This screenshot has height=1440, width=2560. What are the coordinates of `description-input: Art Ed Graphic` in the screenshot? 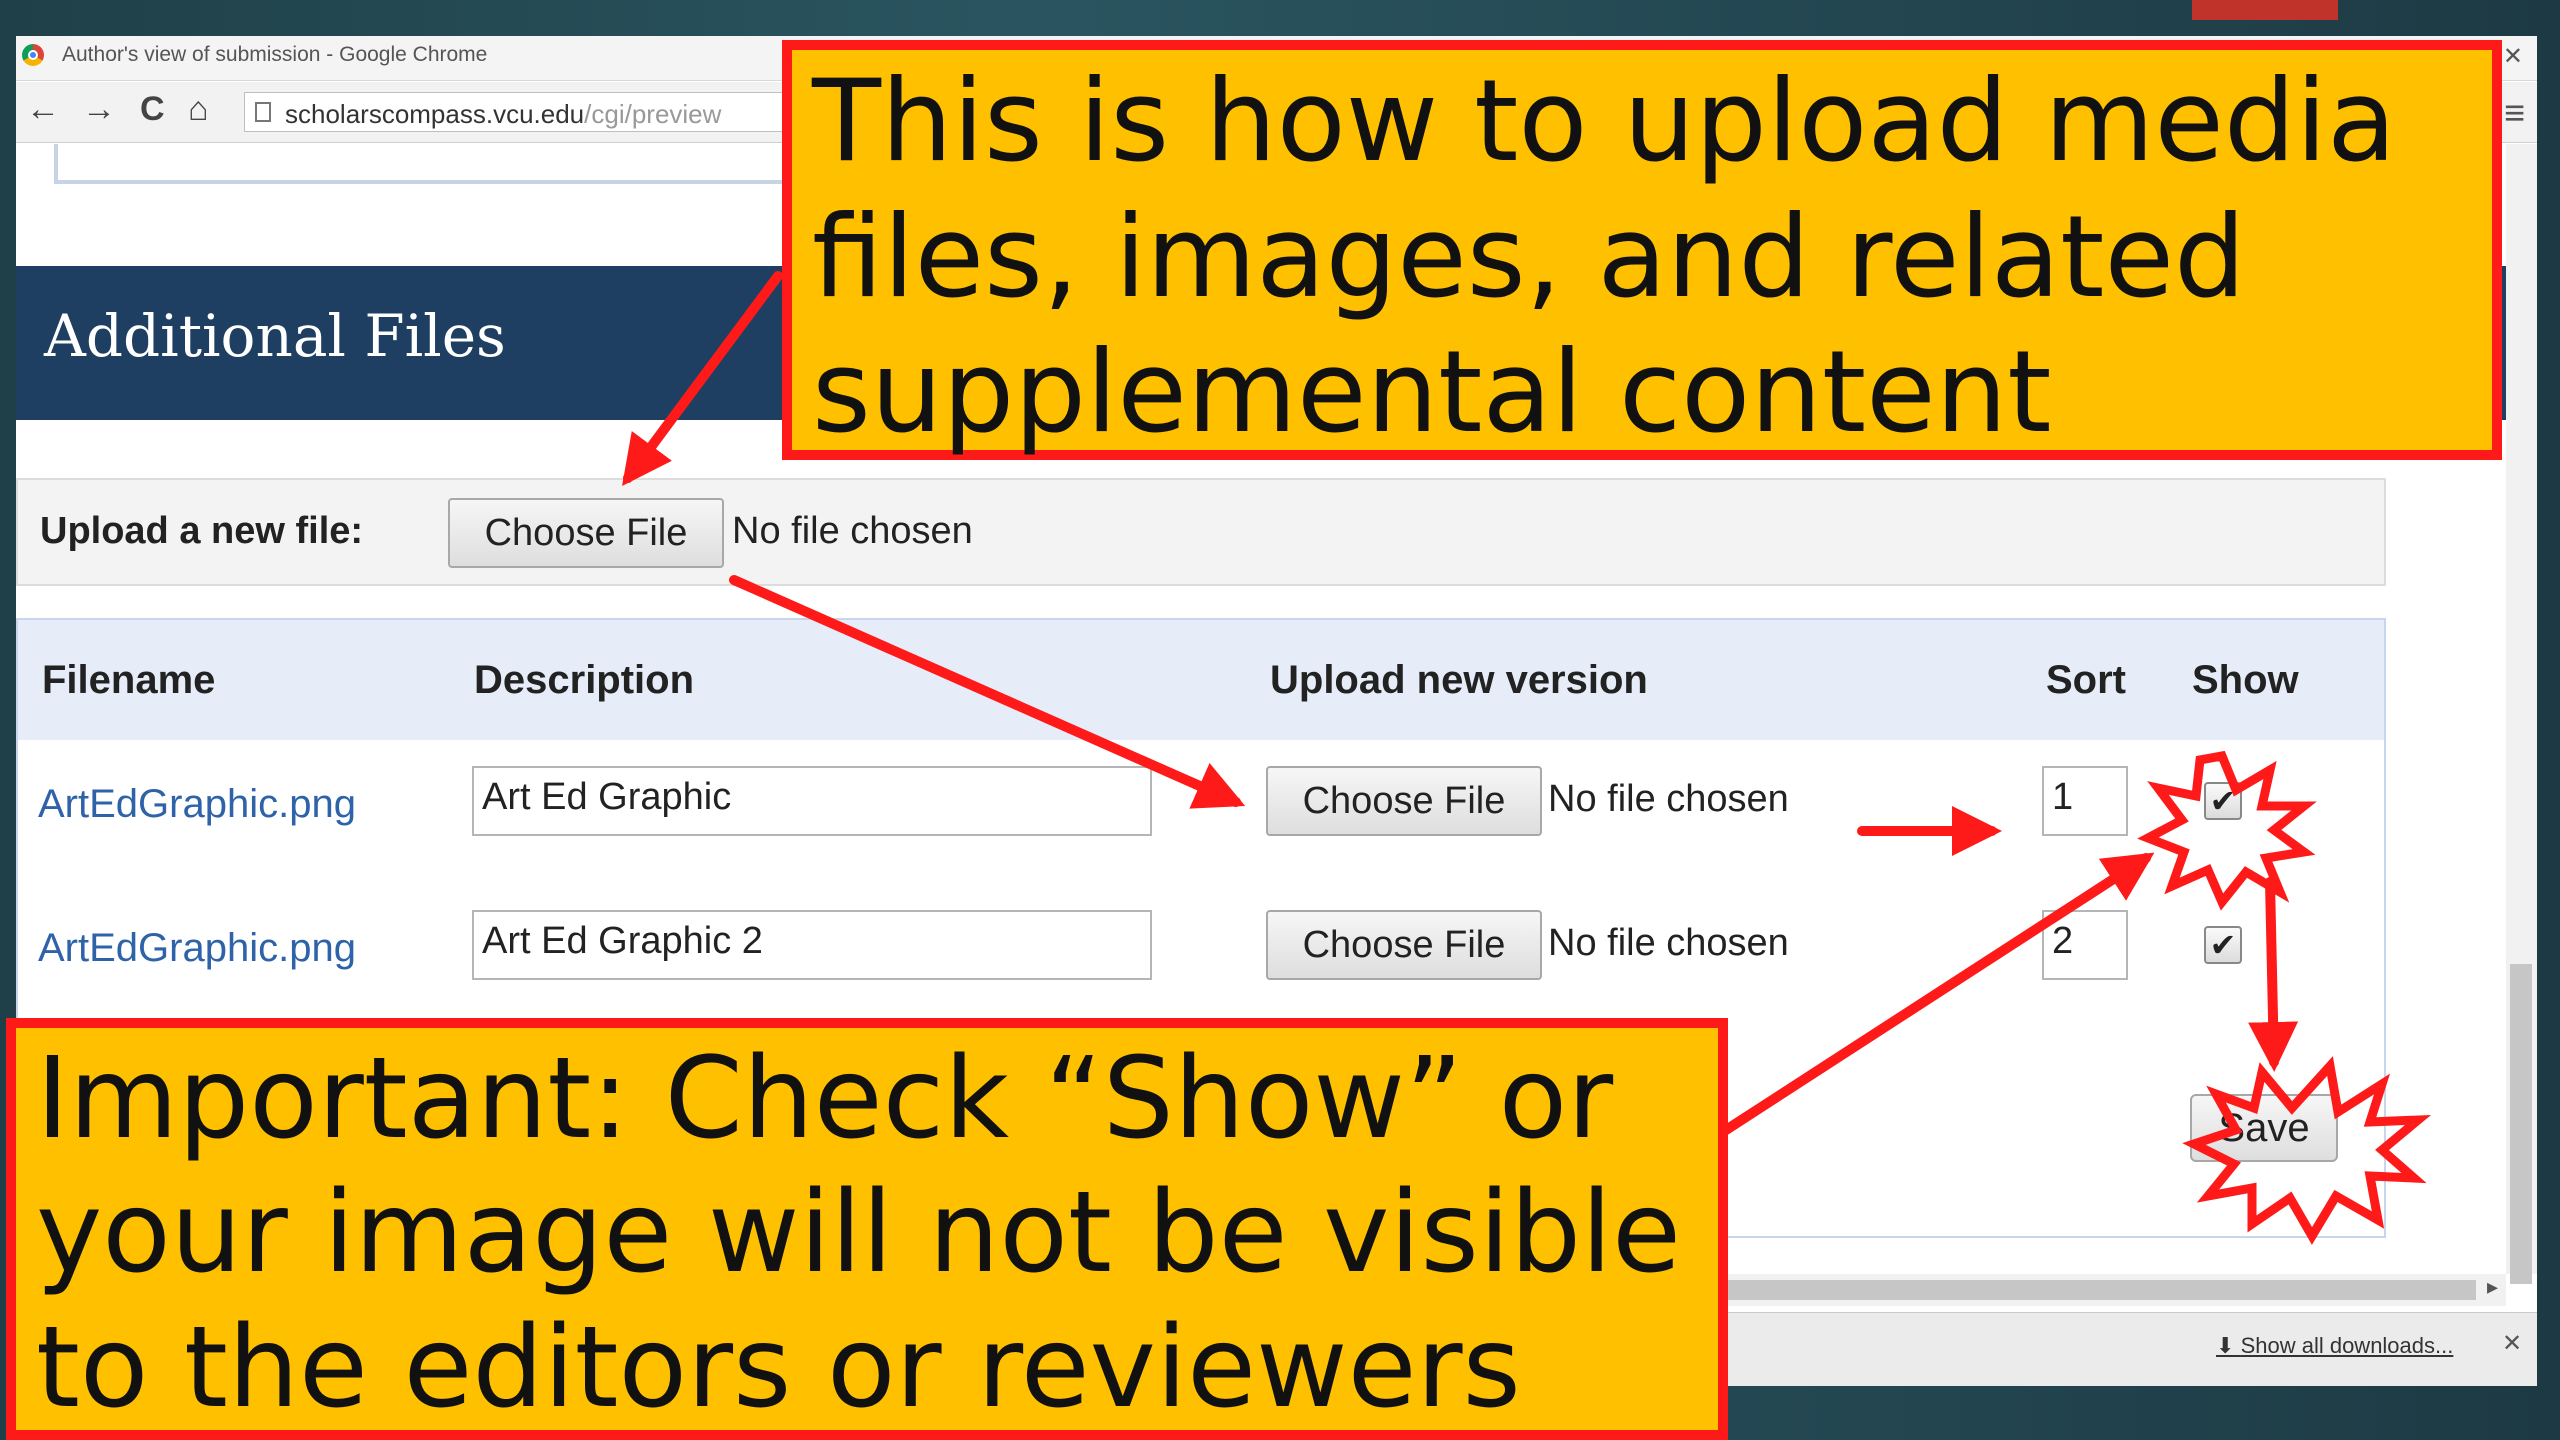 It's located at (812, 801).